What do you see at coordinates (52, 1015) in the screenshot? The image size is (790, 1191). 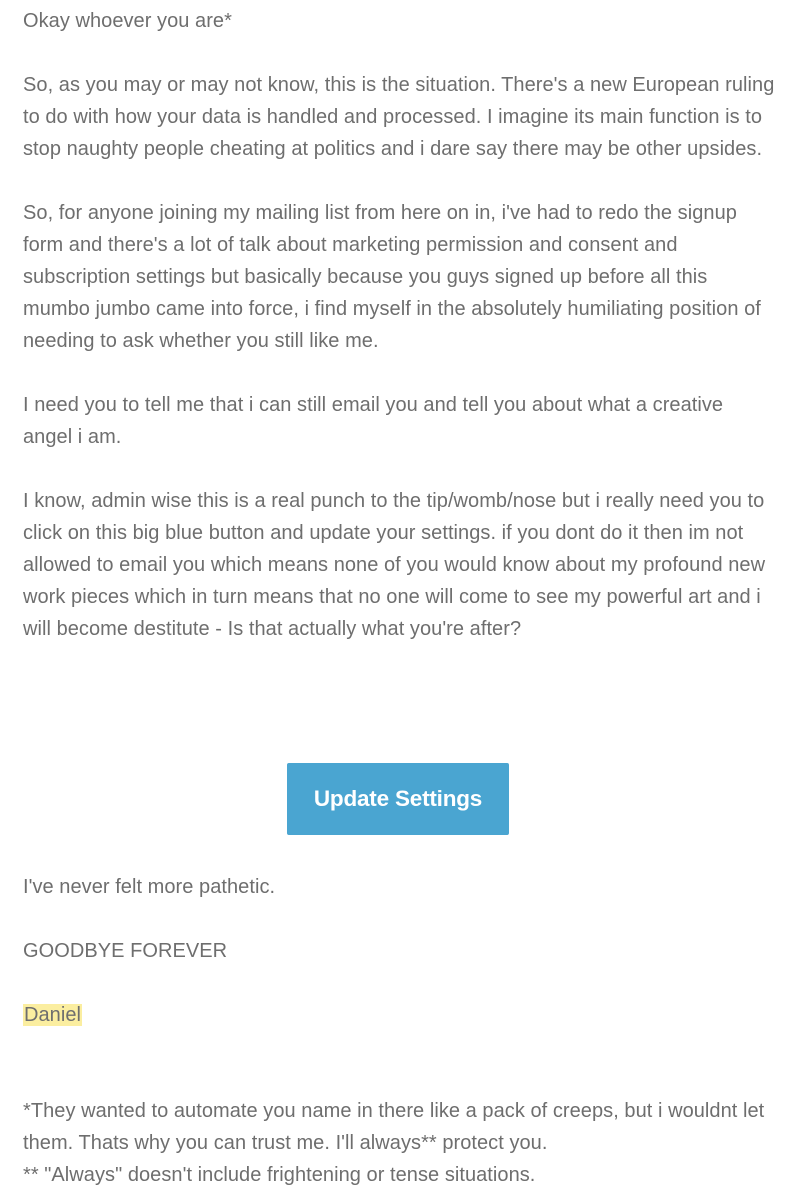 I see `signature-name: Daniel` at bounding box center [52, 1015].